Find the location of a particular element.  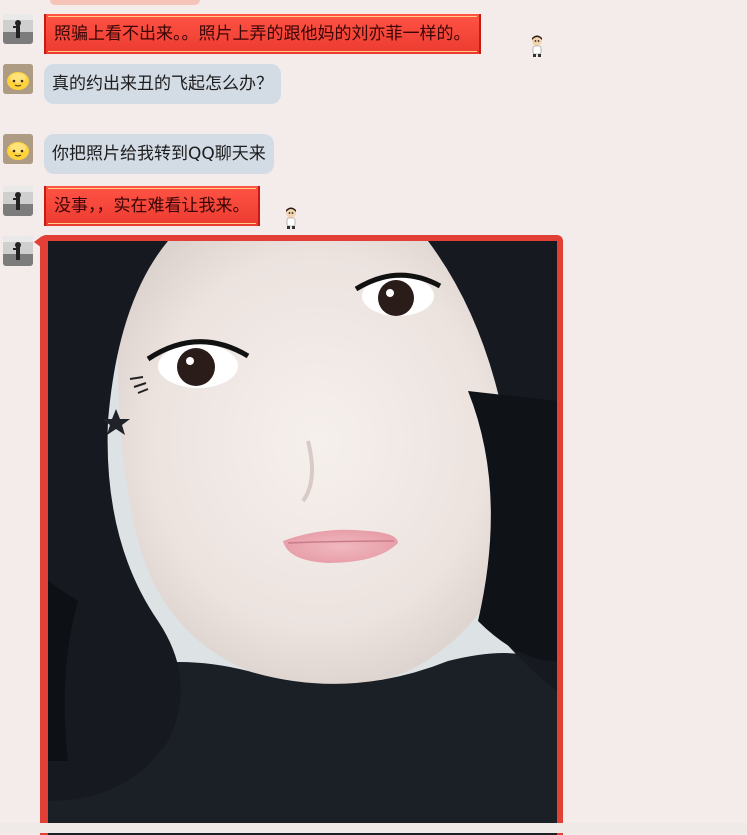

message-text: 真的约出来丑的飞起怎么办？ is located at coordinates (162, 84).